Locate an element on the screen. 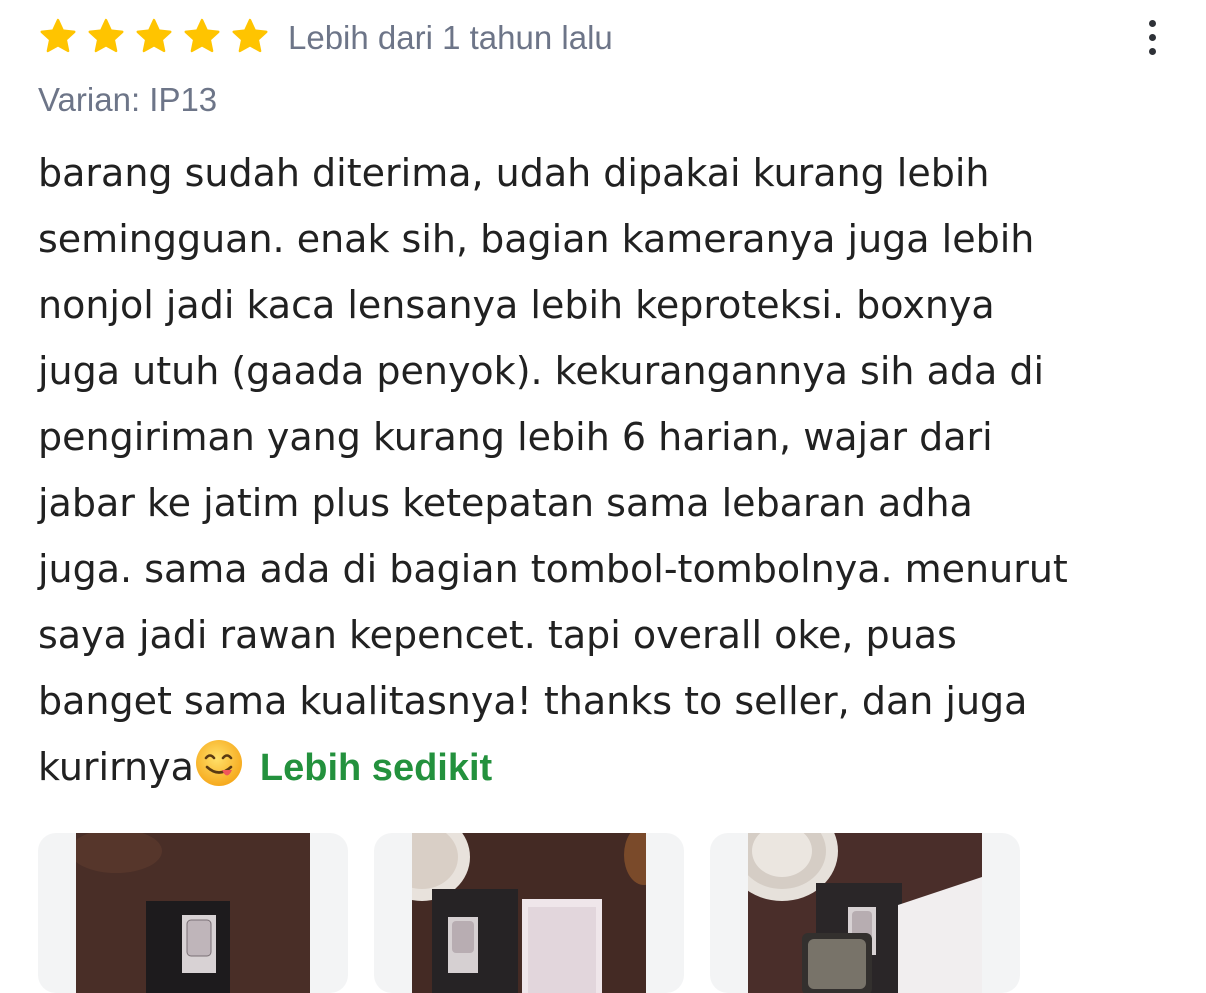  show-less-link: Lebih sedikit is located at coordinates (376, 768).